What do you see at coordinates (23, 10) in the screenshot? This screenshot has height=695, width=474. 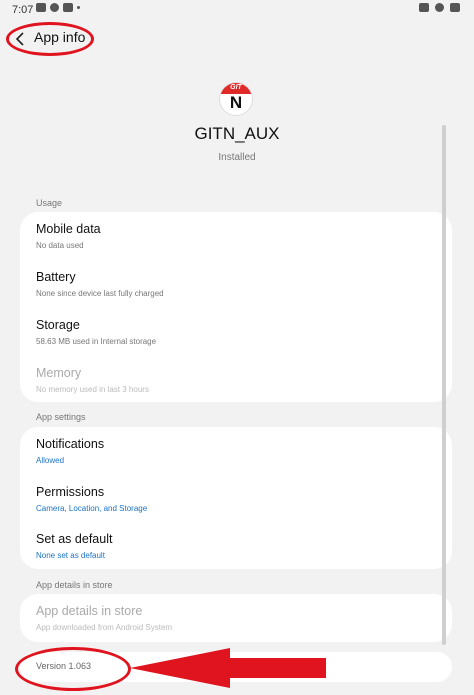 I see `status-time: 7:07` at bounding box center [23, 10].